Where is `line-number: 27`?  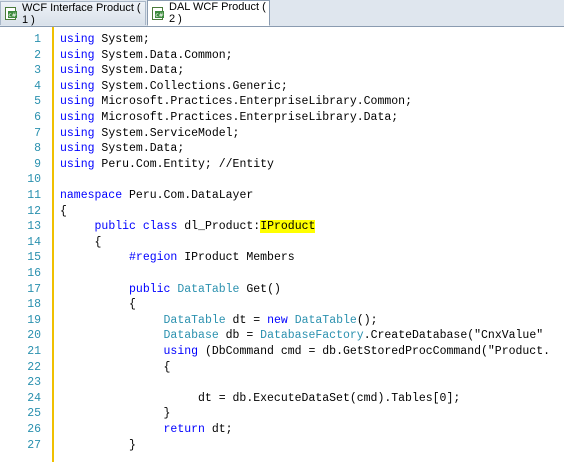
line-number: 27 is located at coordinates (34, 445).